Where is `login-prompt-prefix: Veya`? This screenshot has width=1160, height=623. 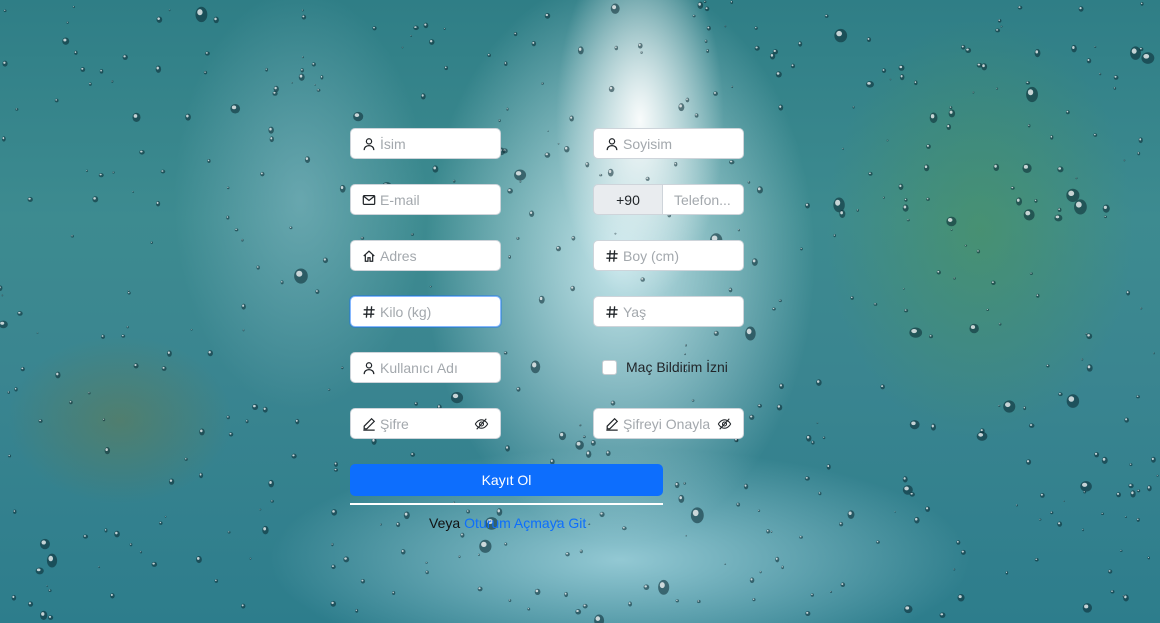
login-prompt-prefix: Veya is located at coordinates (445, 523).